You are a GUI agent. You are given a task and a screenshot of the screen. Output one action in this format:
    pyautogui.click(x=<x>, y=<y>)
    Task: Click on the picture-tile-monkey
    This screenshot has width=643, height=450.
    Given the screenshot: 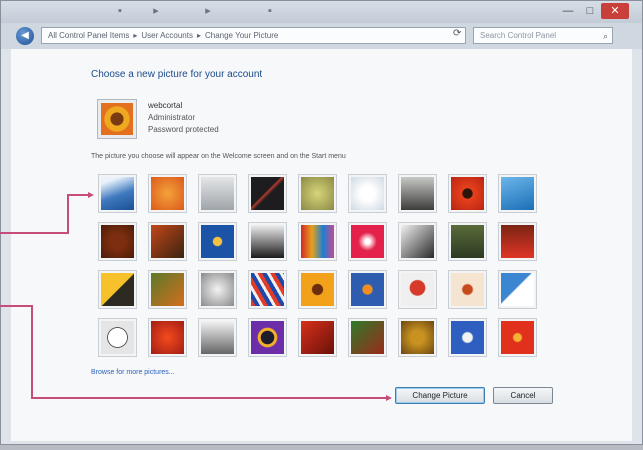 What is the action you would take?
    pyautogui.click(x=467, y=241)
    